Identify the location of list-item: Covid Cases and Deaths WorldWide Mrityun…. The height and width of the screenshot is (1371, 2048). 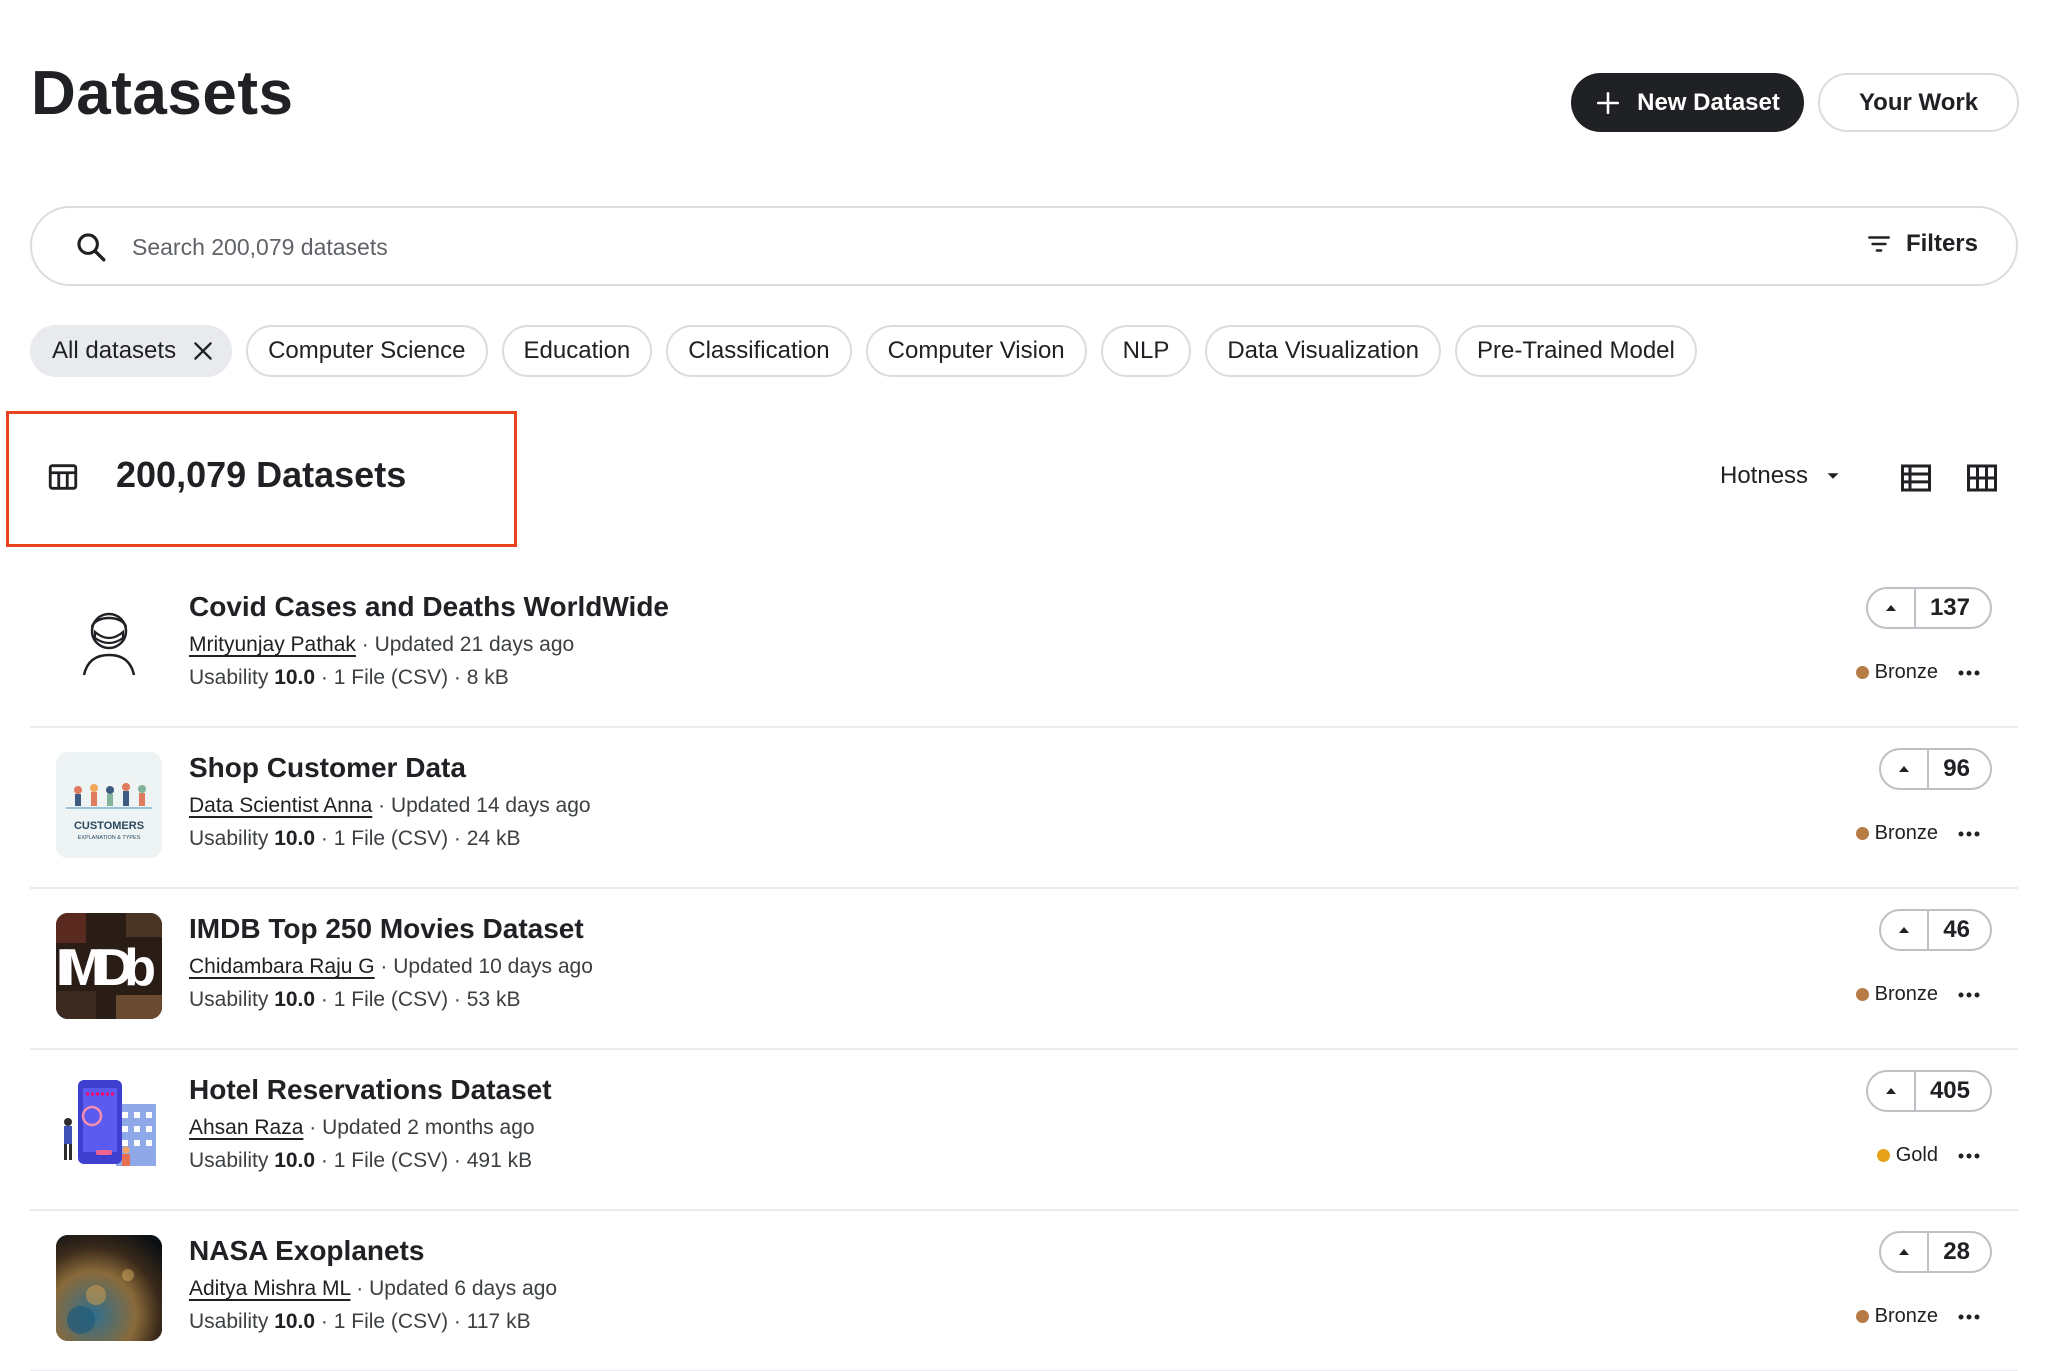
(1024, 647).